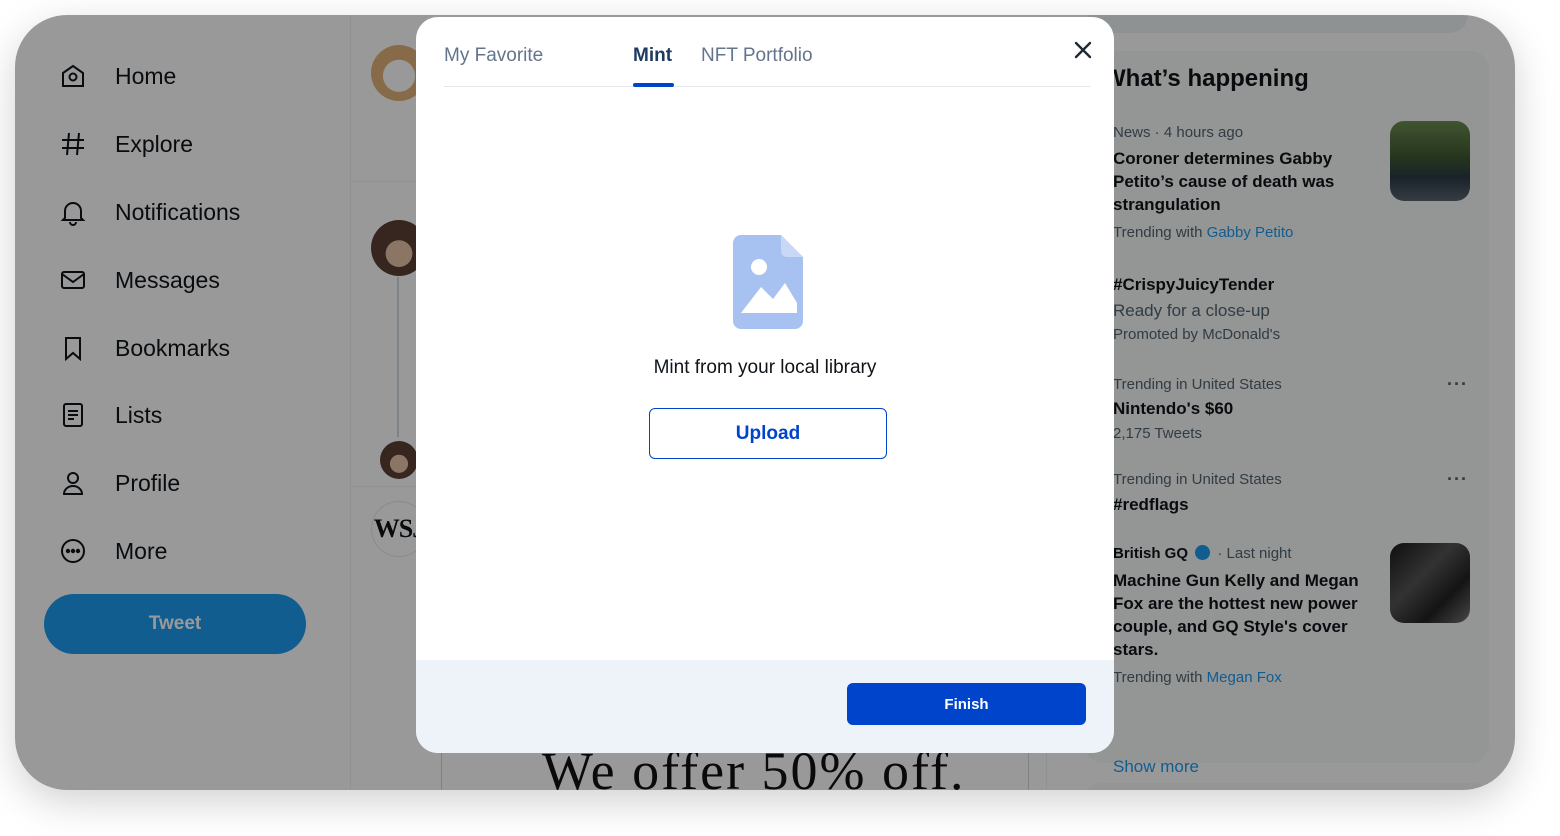  I want to click on tab-nft-portfolio: NFT Portfolio, so click(757, 56).